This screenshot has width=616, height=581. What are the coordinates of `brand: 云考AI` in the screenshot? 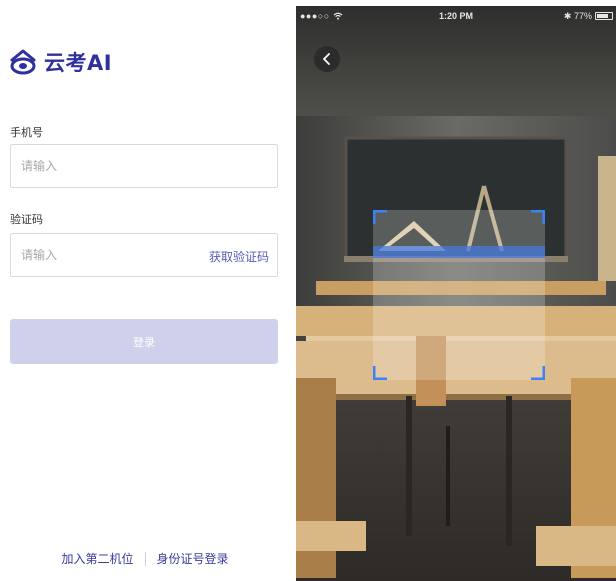 It's located at (60, 62).